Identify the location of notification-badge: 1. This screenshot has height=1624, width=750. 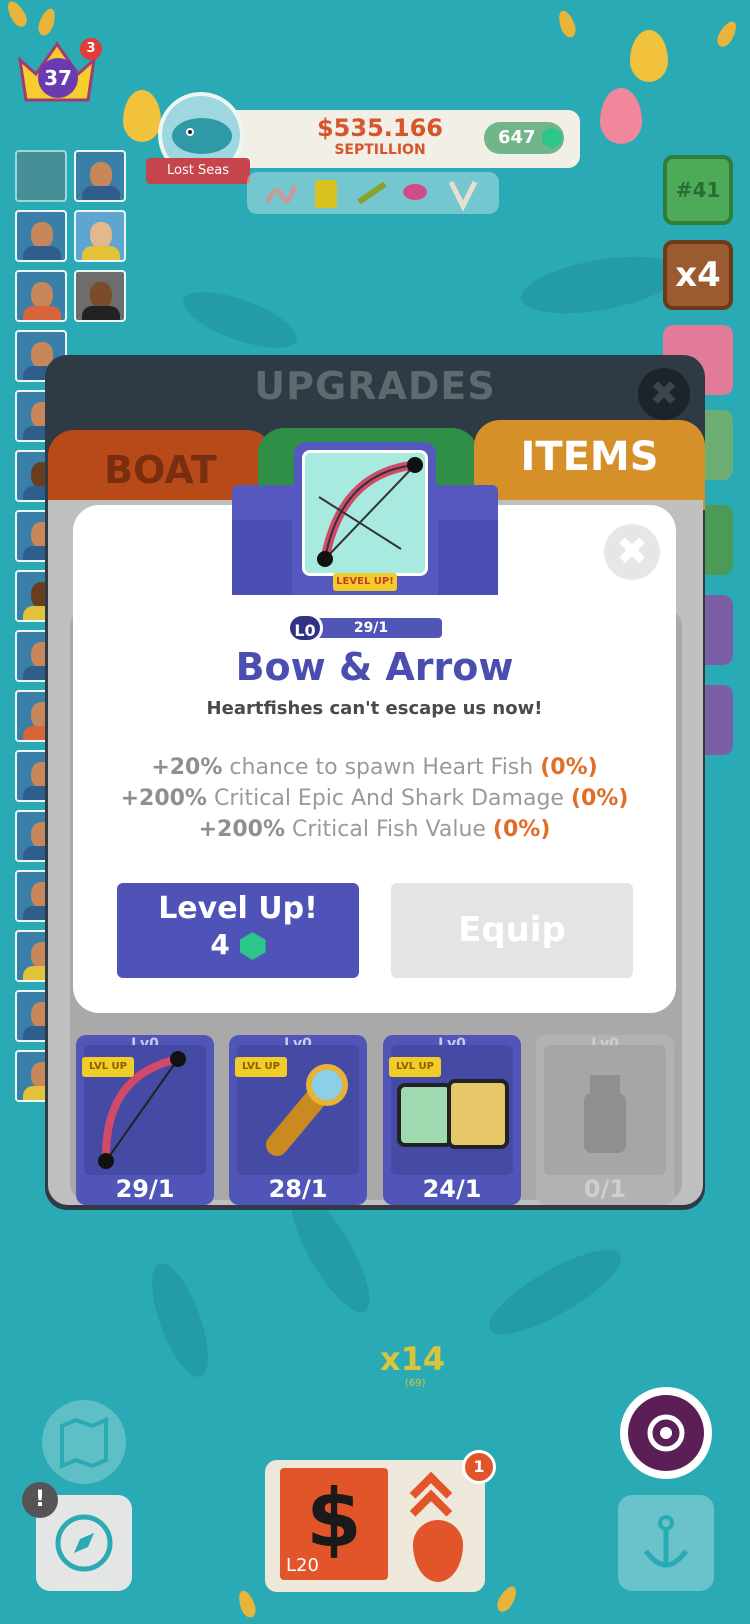
(479, 1467).